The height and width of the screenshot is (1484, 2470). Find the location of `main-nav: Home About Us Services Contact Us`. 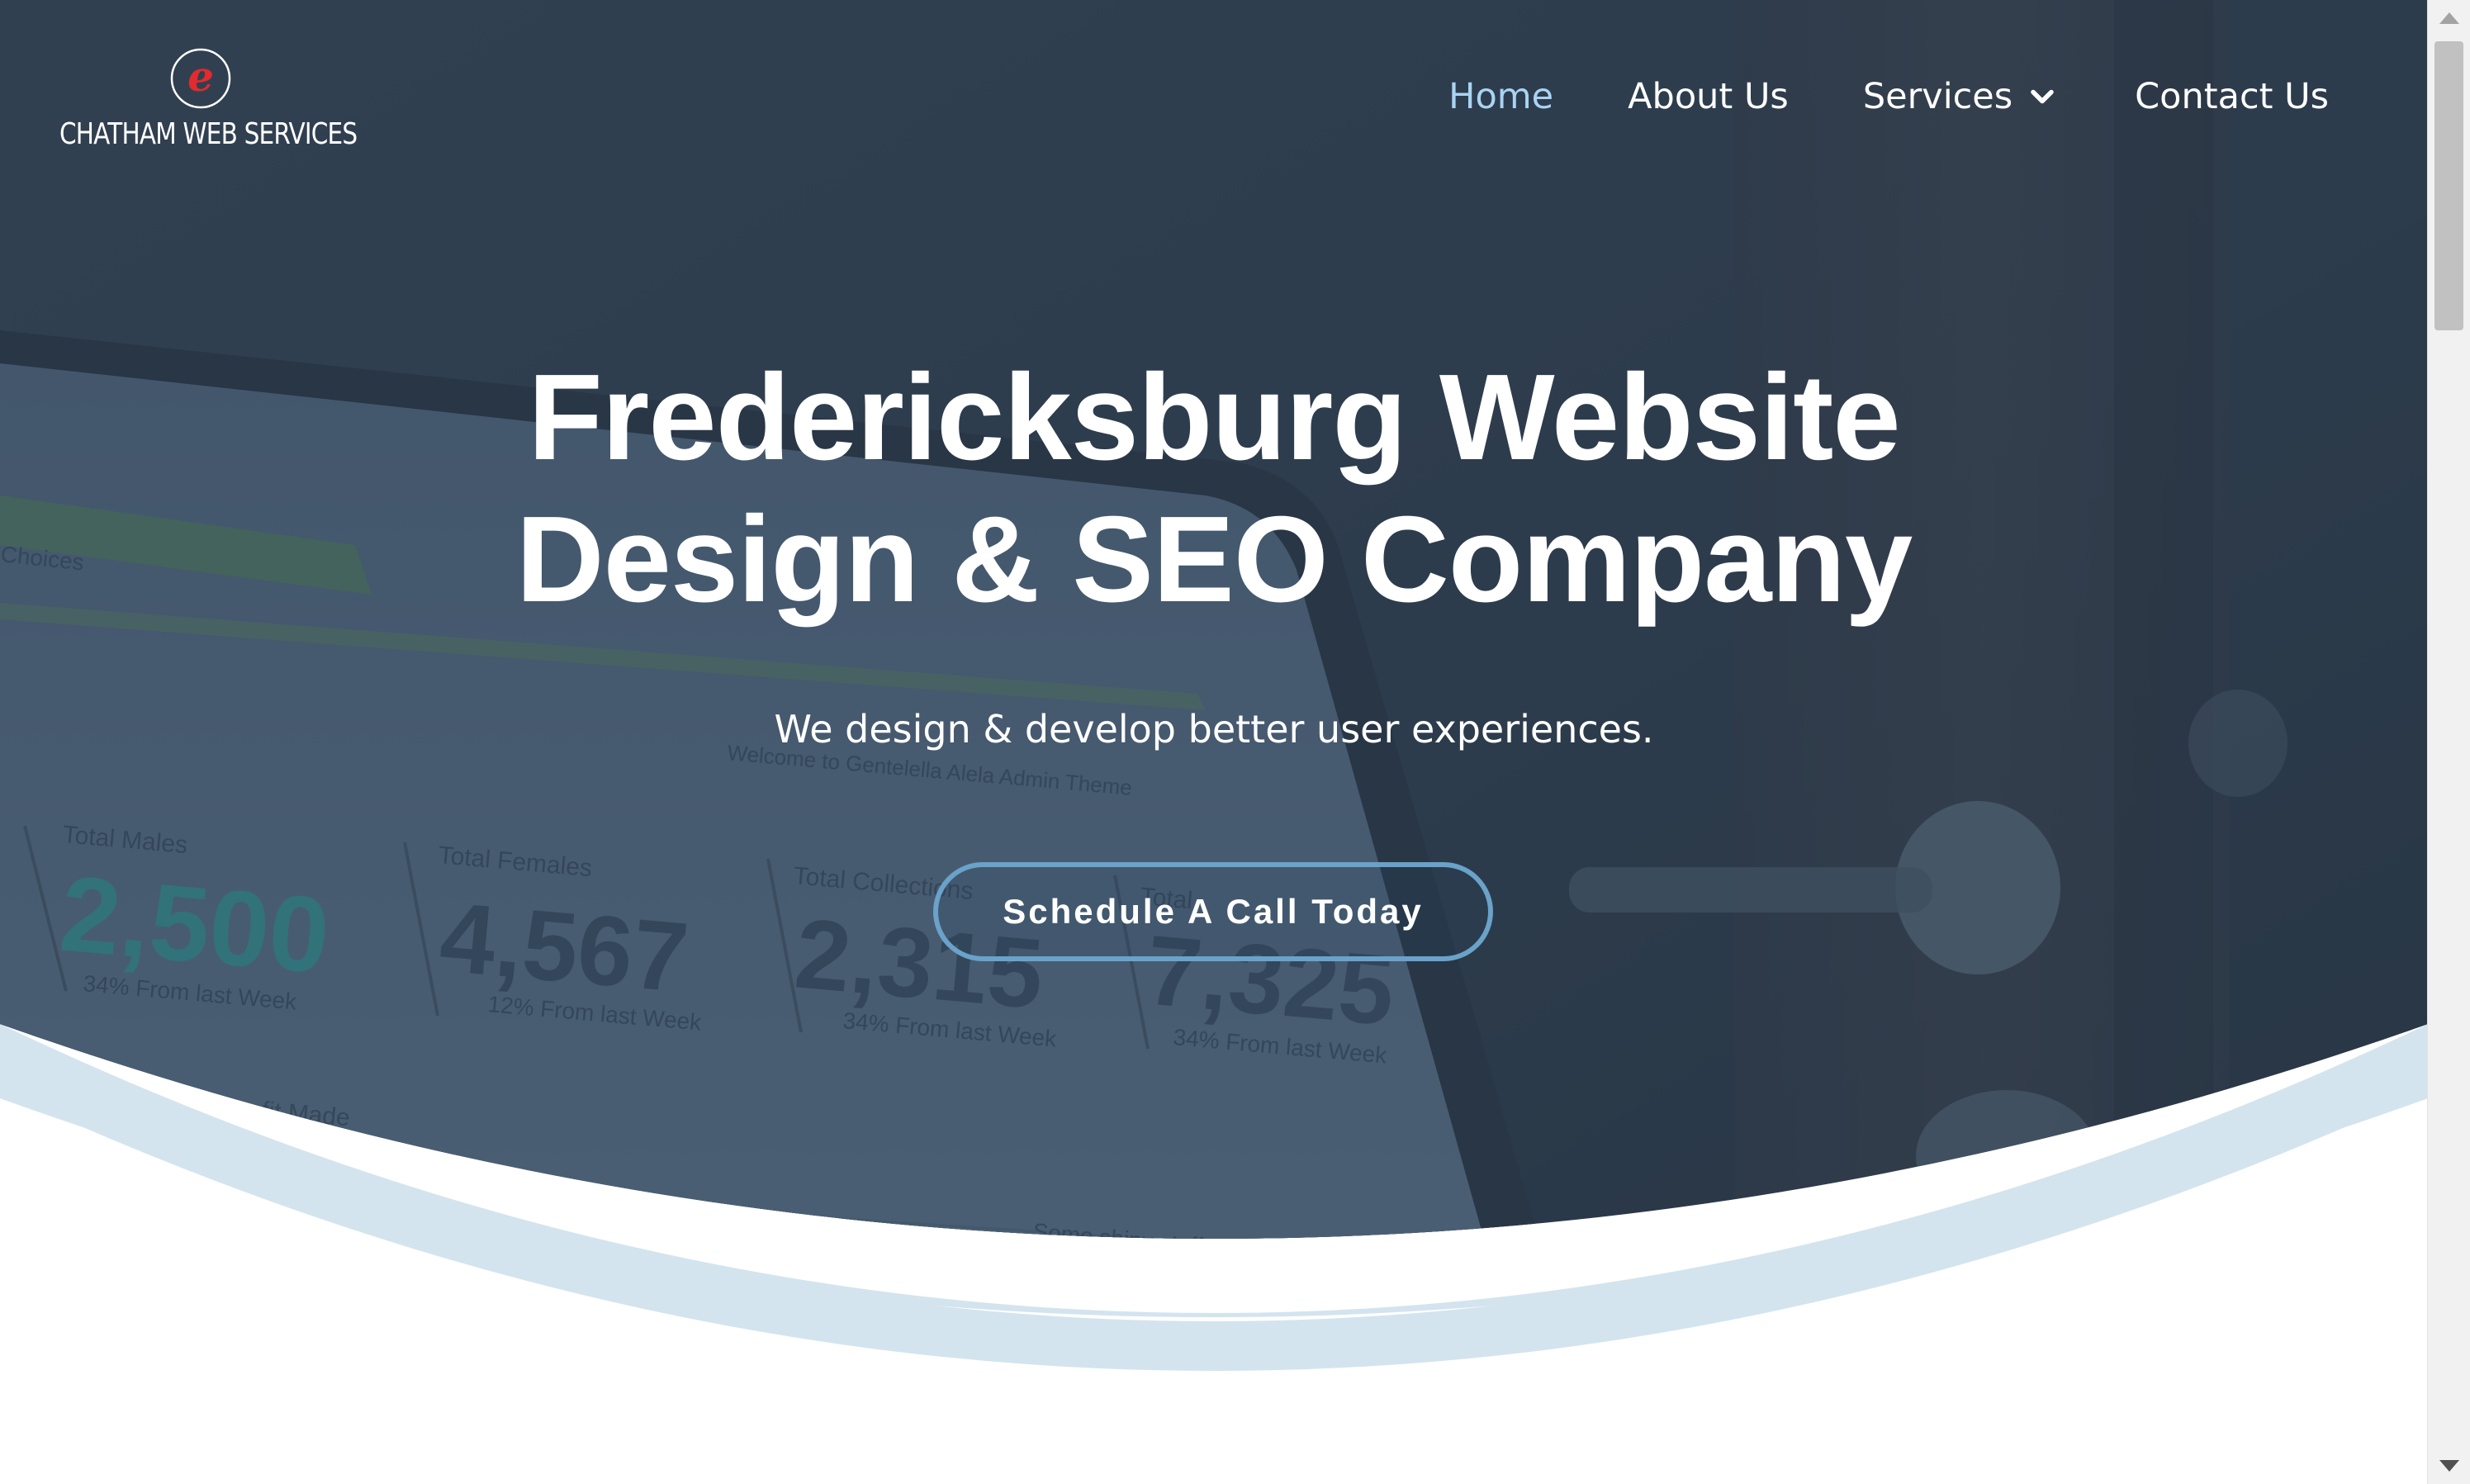

main-nav: Home About Us Services Contact Us is located at coordinates (1888, 96).